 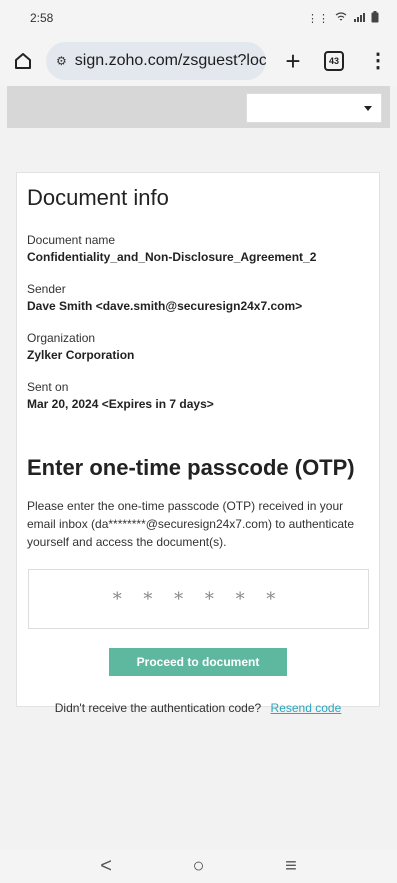 What do you see at coordinates (120, 404) in the screenshot?
I see `field-value: Mar 20, 2024 <Expires in 7 days>` at bounding box center [120, 404].